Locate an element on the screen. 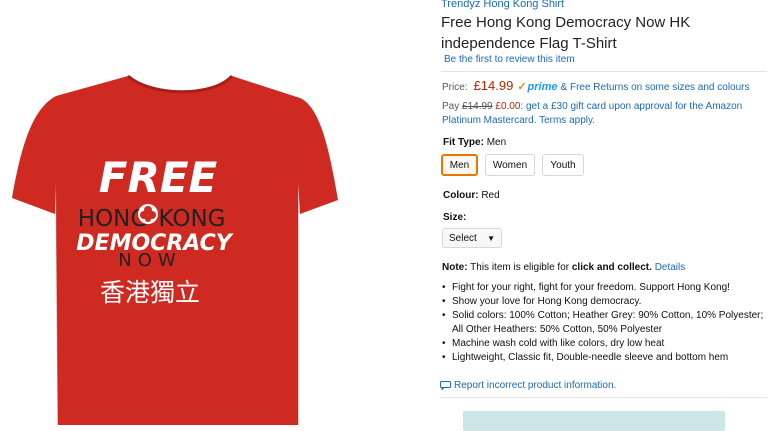  print-hong: HONG is located at coordinates (113, 219).